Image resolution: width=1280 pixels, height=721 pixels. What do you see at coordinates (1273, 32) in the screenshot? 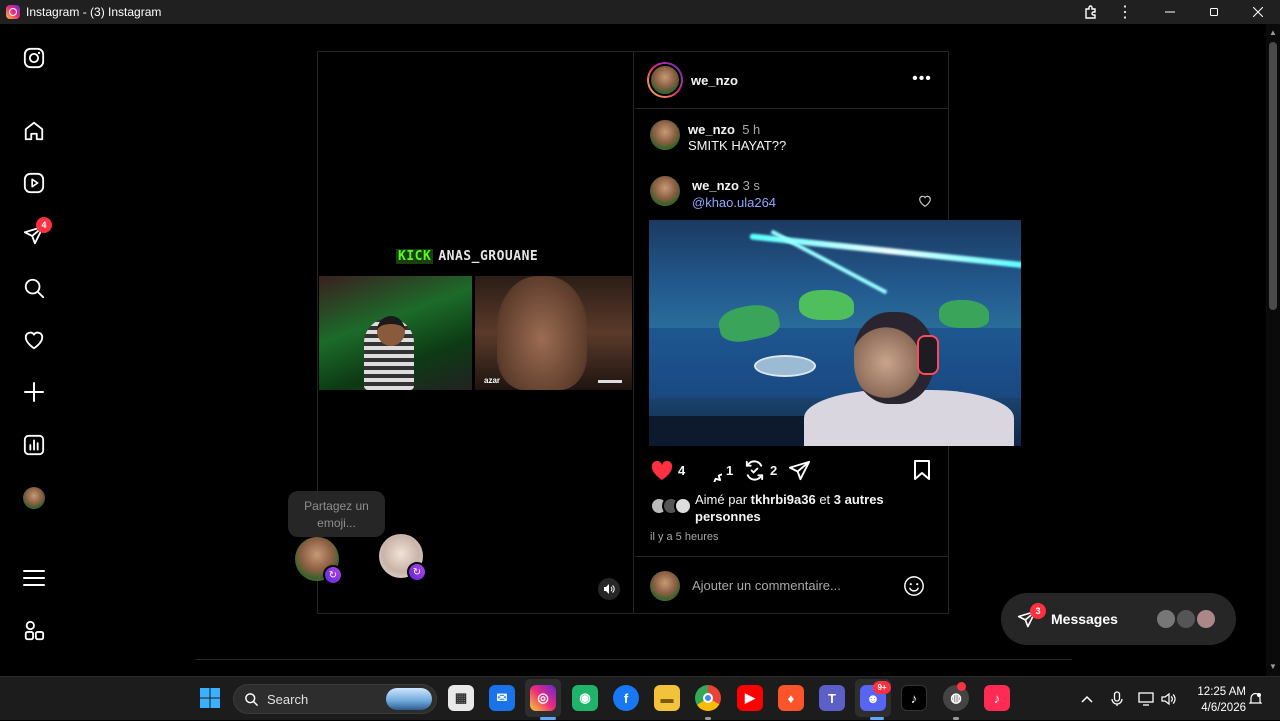
I see `scroll-up-arrow-icon: ▲` at bounding box center [1273, 32].